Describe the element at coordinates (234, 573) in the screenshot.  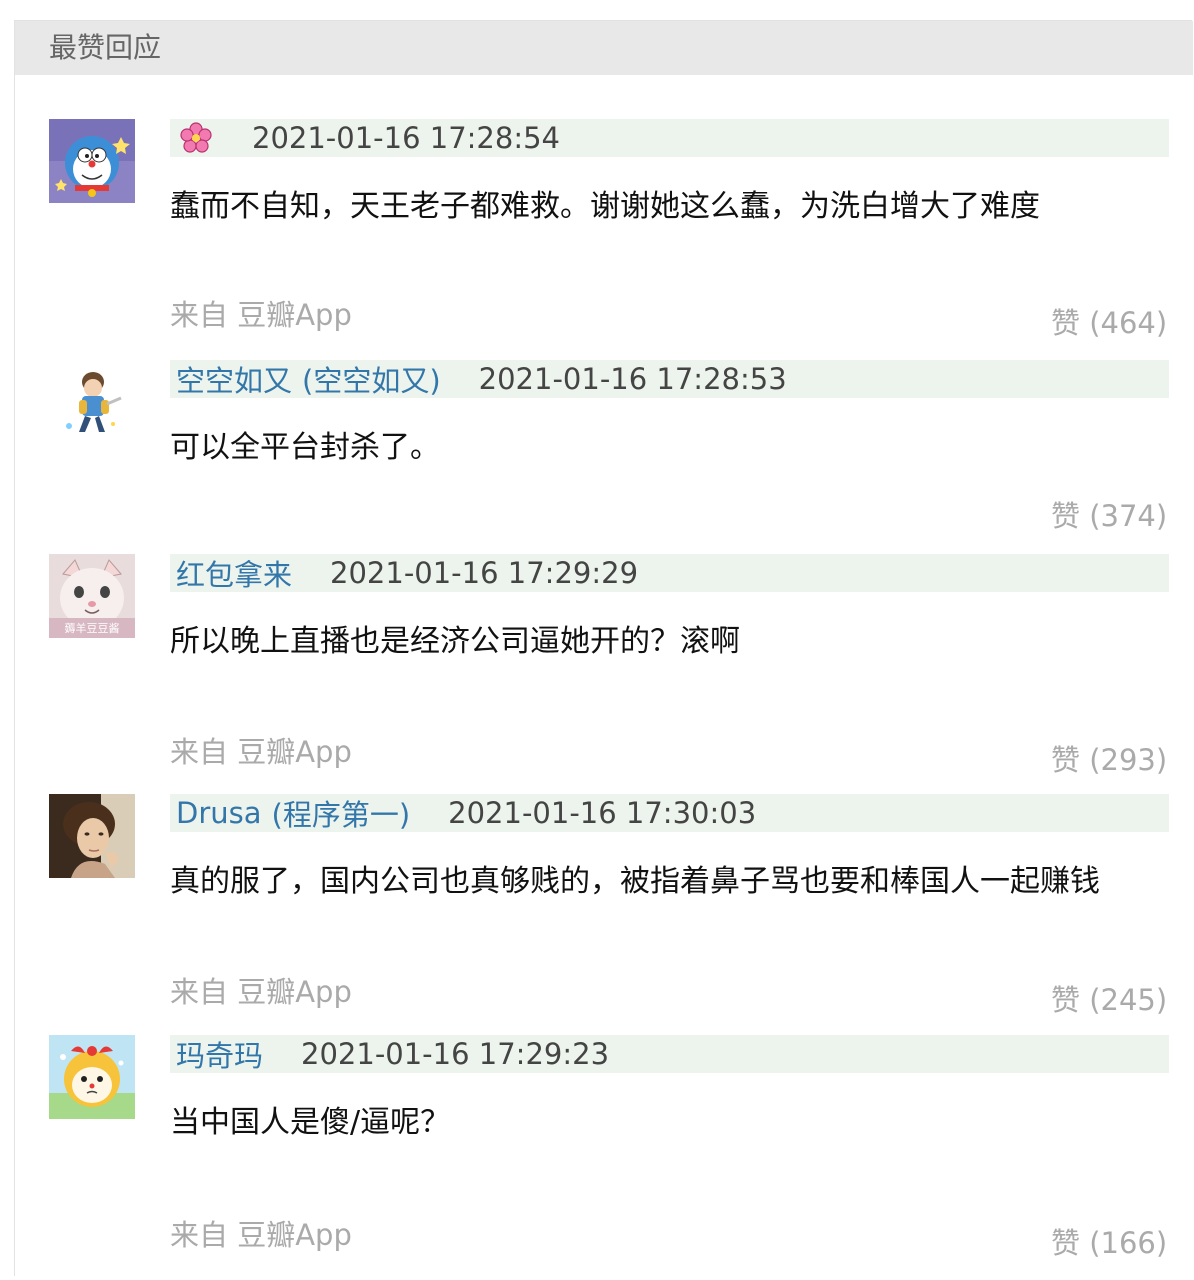
I see `author-name: 红包拿来` at that location.